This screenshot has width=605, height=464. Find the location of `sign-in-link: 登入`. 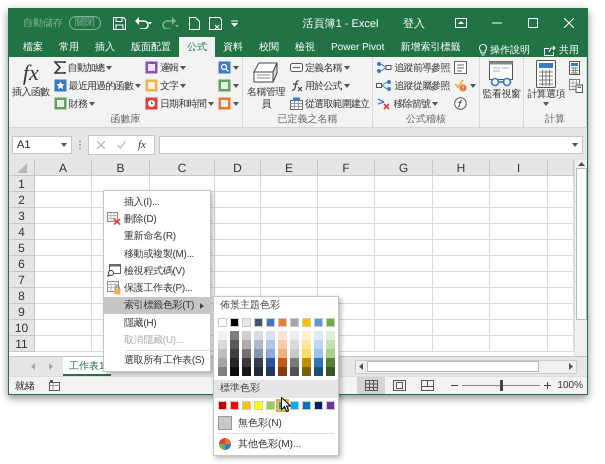

sign-in-link: 登入 is located at coordinates (414, 23).